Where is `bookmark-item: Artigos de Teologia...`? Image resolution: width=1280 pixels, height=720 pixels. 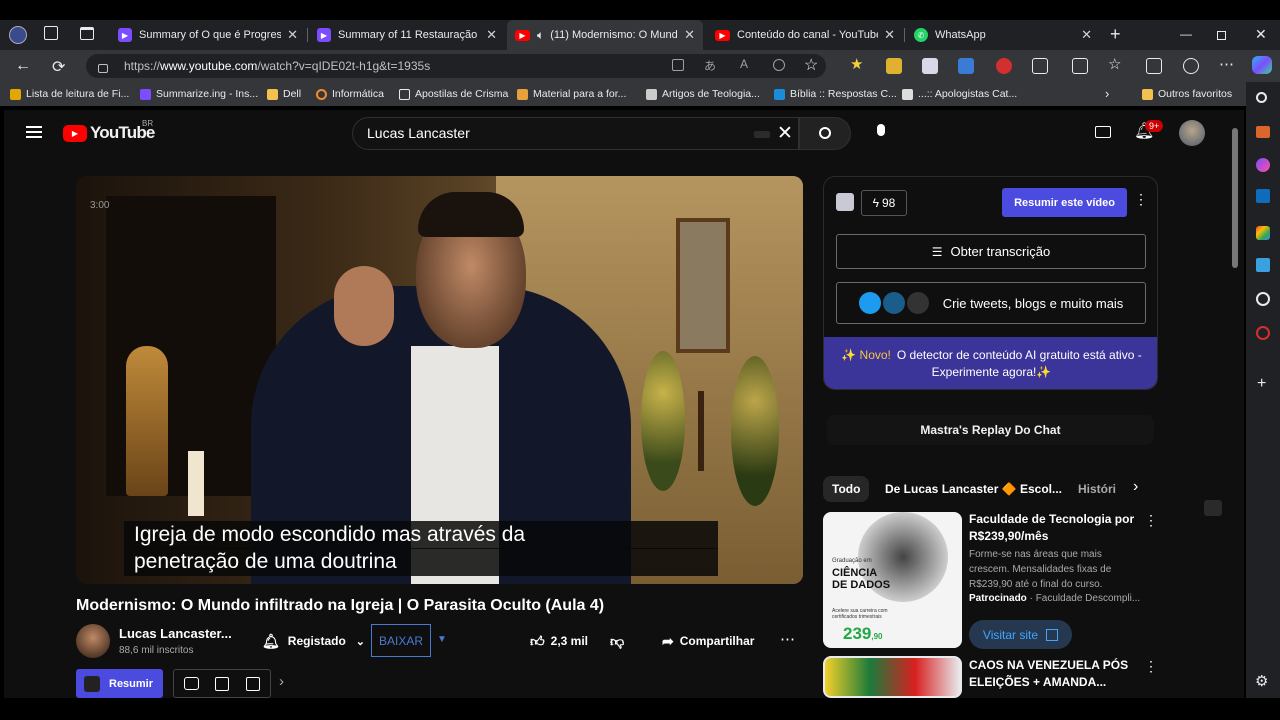 bookmark-item: Artigos de Teologia... is located at coordinates (703, 94).